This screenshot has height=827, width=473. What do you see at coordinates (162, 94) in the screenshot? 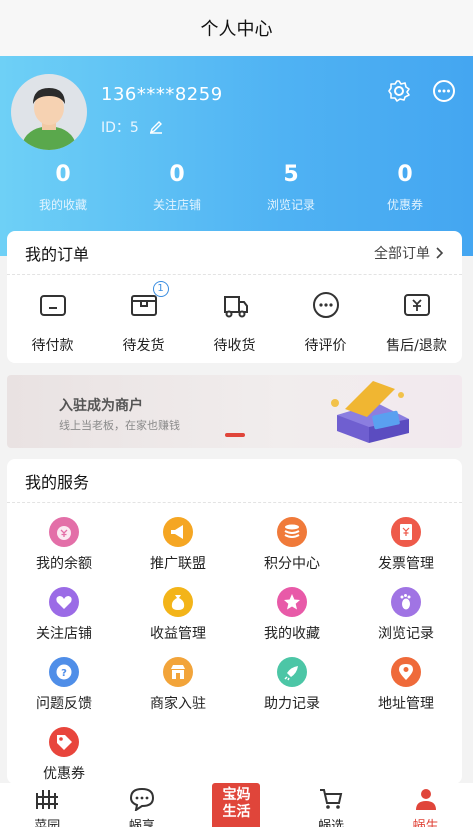
I see `phone-number: 136****8259` at bounding box center [162, 94].